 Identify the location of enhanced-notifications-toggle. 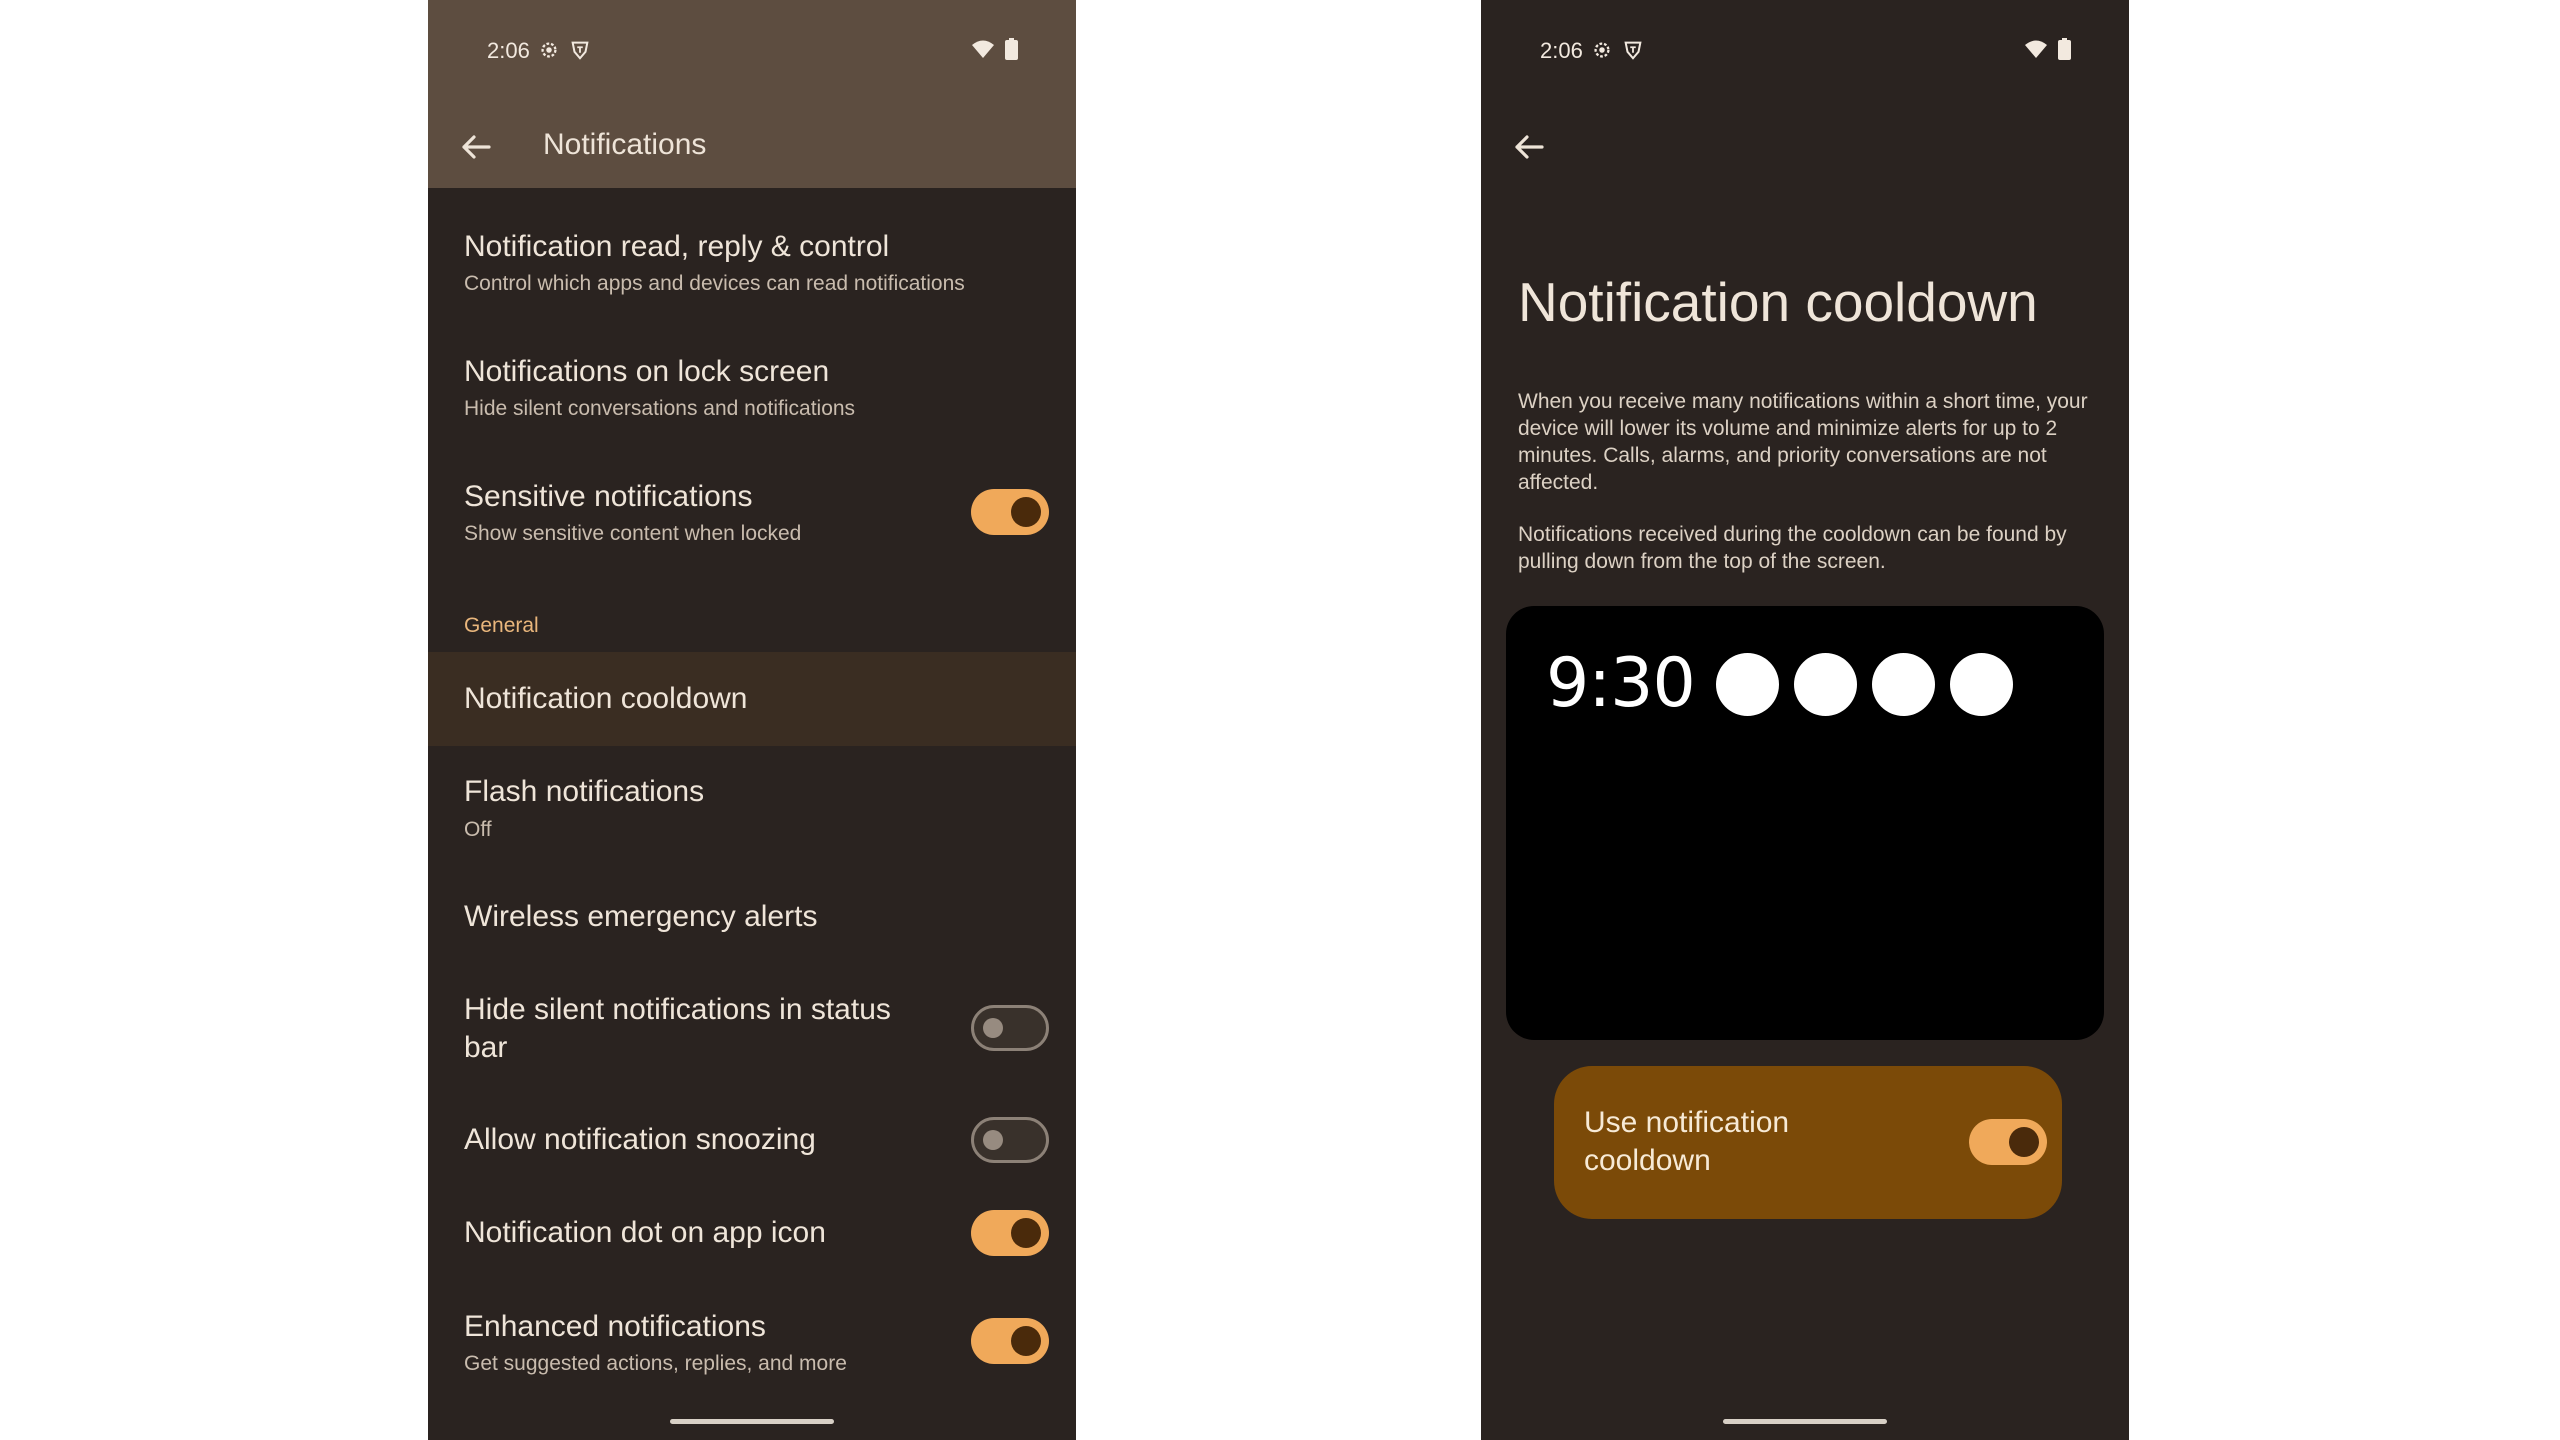
(1010, 1341).